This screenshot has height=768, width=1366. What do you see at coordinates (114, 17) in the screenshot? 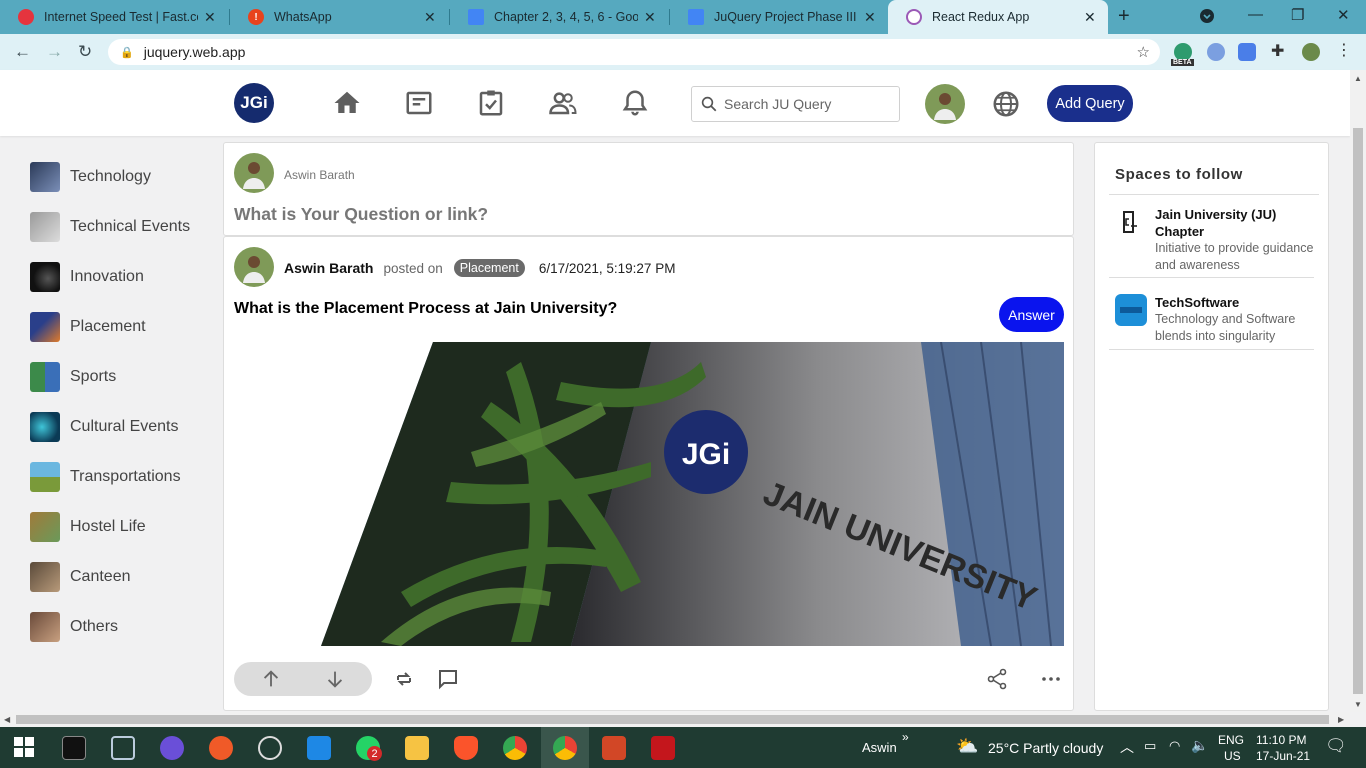
I see `tab-fast: Internet Speed Test | Fast.com ✕` at bounding box center [114, 17].